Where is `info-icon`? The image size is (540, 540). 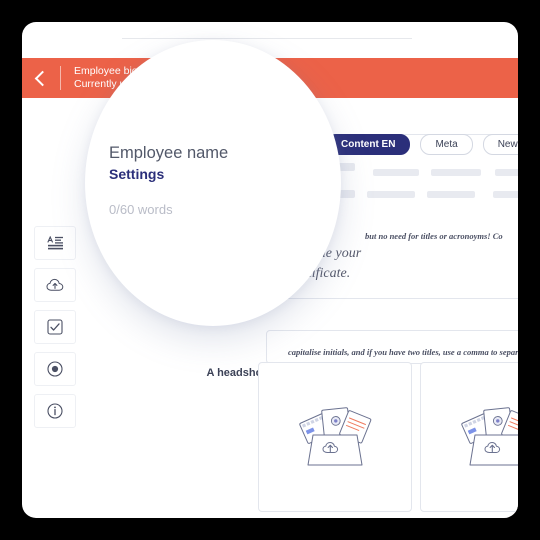
info-icon is located at coordinates (55, 411).